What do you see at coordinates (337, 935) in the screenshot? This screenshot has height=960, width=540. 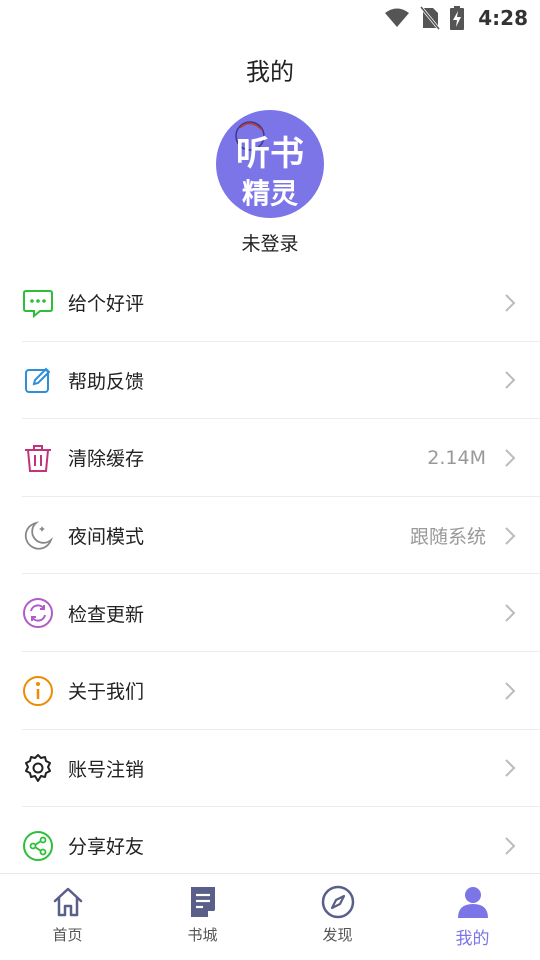 I see `nav-label: 发现` at bounding box center [337, 935].